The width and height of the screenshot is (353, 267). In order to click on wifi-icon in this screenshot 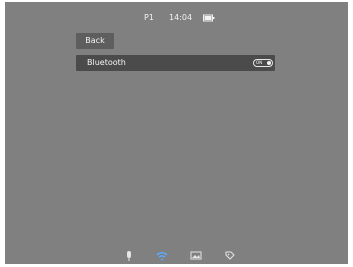, I will do `click(162, 256)`.